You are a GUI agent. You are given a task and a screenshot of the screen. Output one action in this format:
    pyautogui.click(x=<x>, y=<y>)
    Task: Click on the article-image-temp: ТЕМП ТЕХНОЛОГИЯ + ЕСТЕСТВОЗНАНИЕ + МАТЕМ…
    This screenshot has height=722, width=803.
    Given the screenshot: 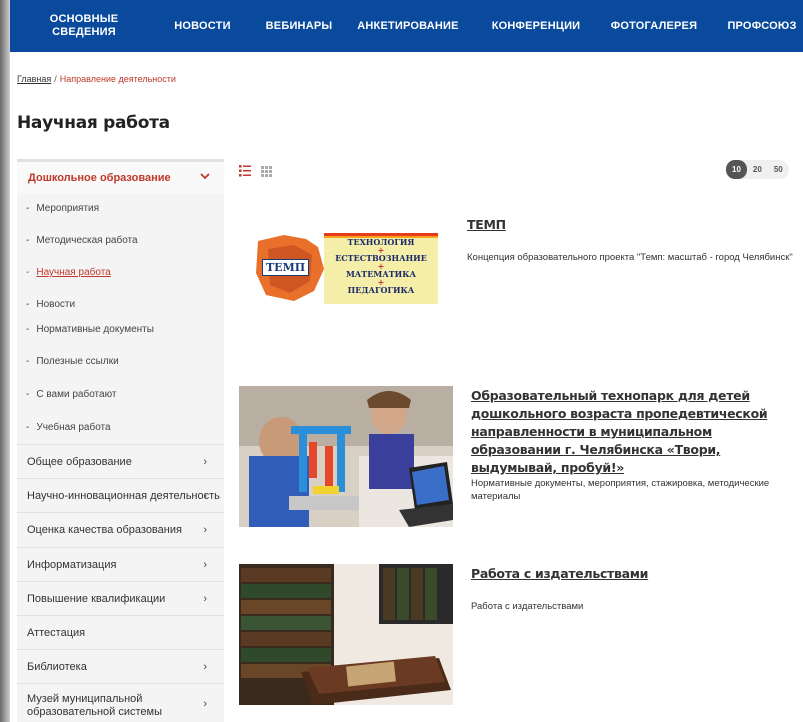 What is the action you would take?
    pyautogui.click(x=346, y=266)
    